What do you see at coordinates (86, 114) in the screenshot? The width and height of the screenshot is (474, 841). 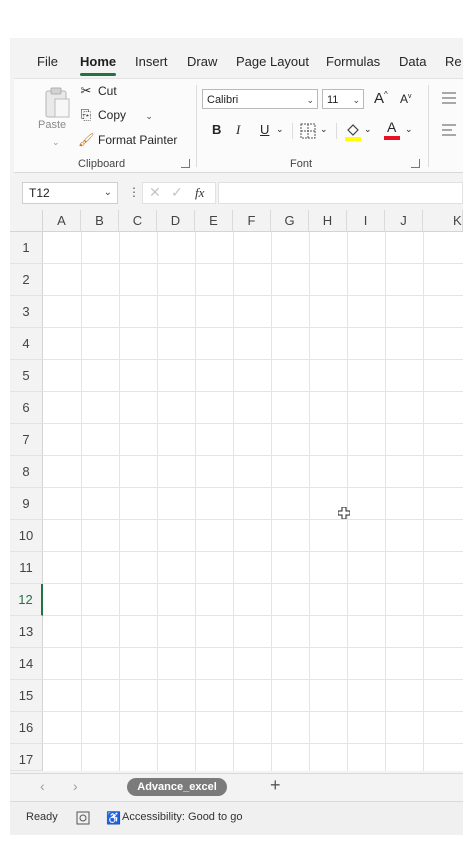 I see `copy-icon: ⎘` at bounding box center [86, 114].